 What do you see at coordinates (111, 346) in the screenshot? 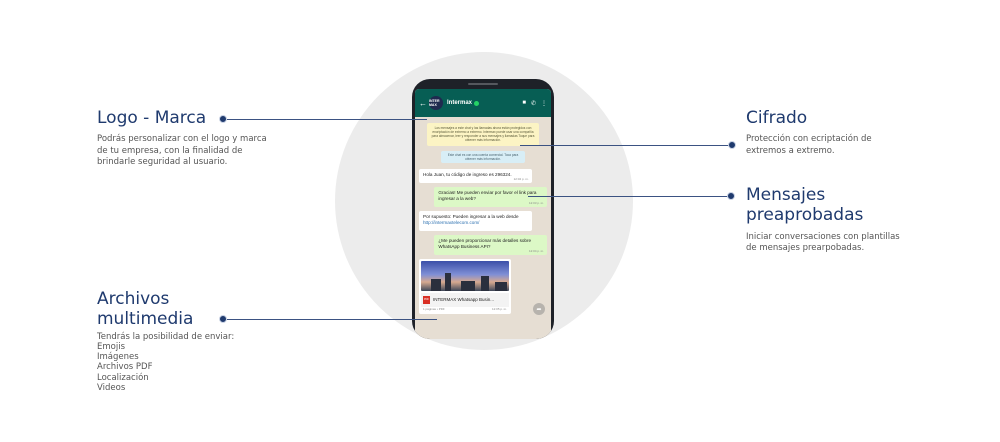
I see `list-item: Emojis` at bounding box center [111, 346].